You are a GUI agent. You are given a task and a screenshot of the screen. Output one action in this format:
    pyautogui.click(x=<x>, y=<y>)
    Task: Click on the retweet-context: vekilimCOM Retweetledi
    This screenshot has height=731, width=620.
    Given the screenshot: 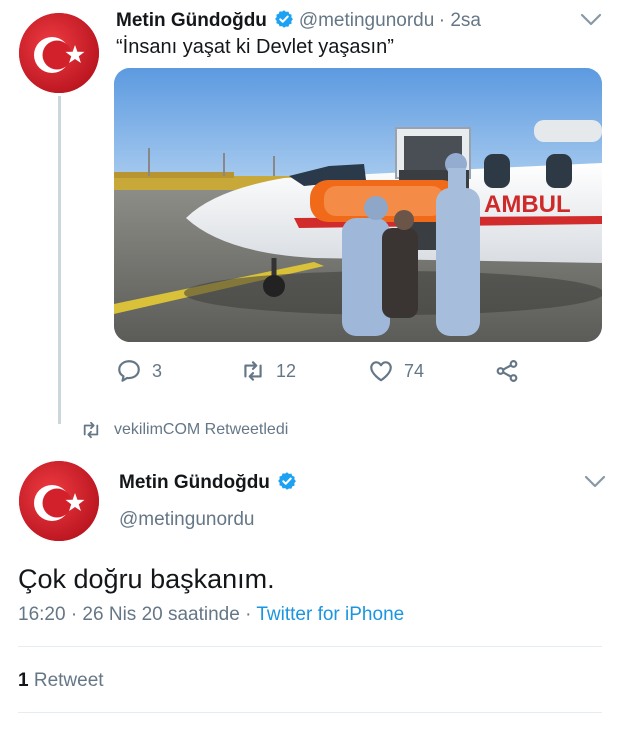 What is the action you would take?
    pyautogui.click(x=184, y=430)
    